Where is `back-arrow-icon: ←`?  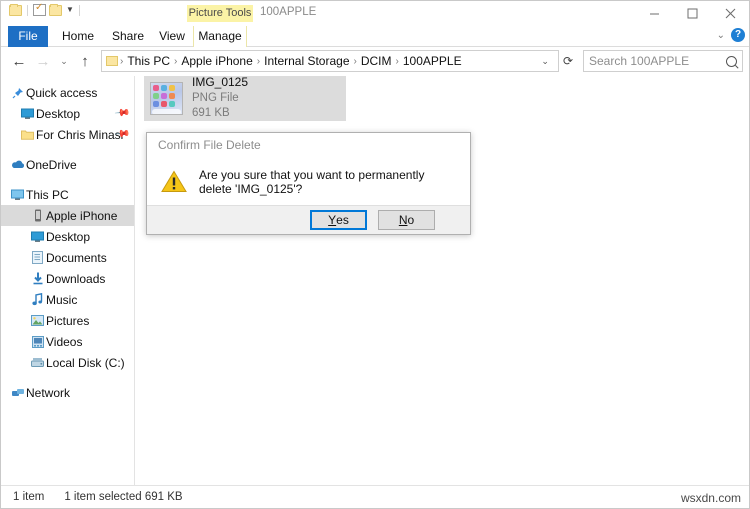 back-arrow-icon: ← is located at coordinates (19, 61).